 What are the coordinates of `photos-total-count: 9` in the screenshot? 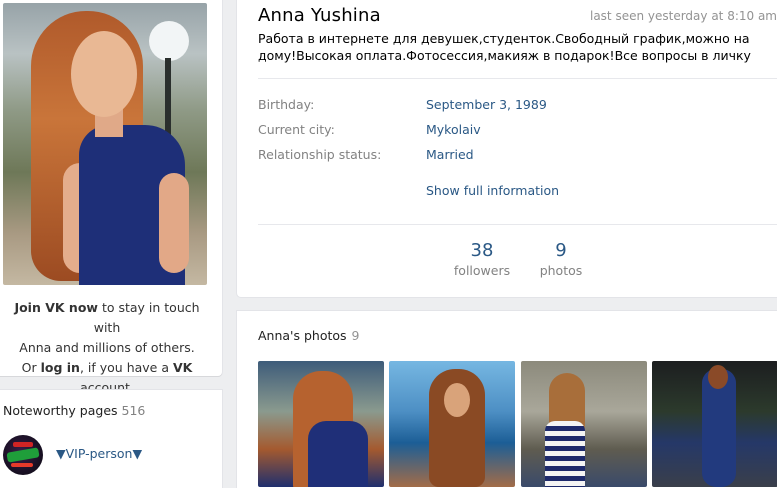 It's located at (355, 335).